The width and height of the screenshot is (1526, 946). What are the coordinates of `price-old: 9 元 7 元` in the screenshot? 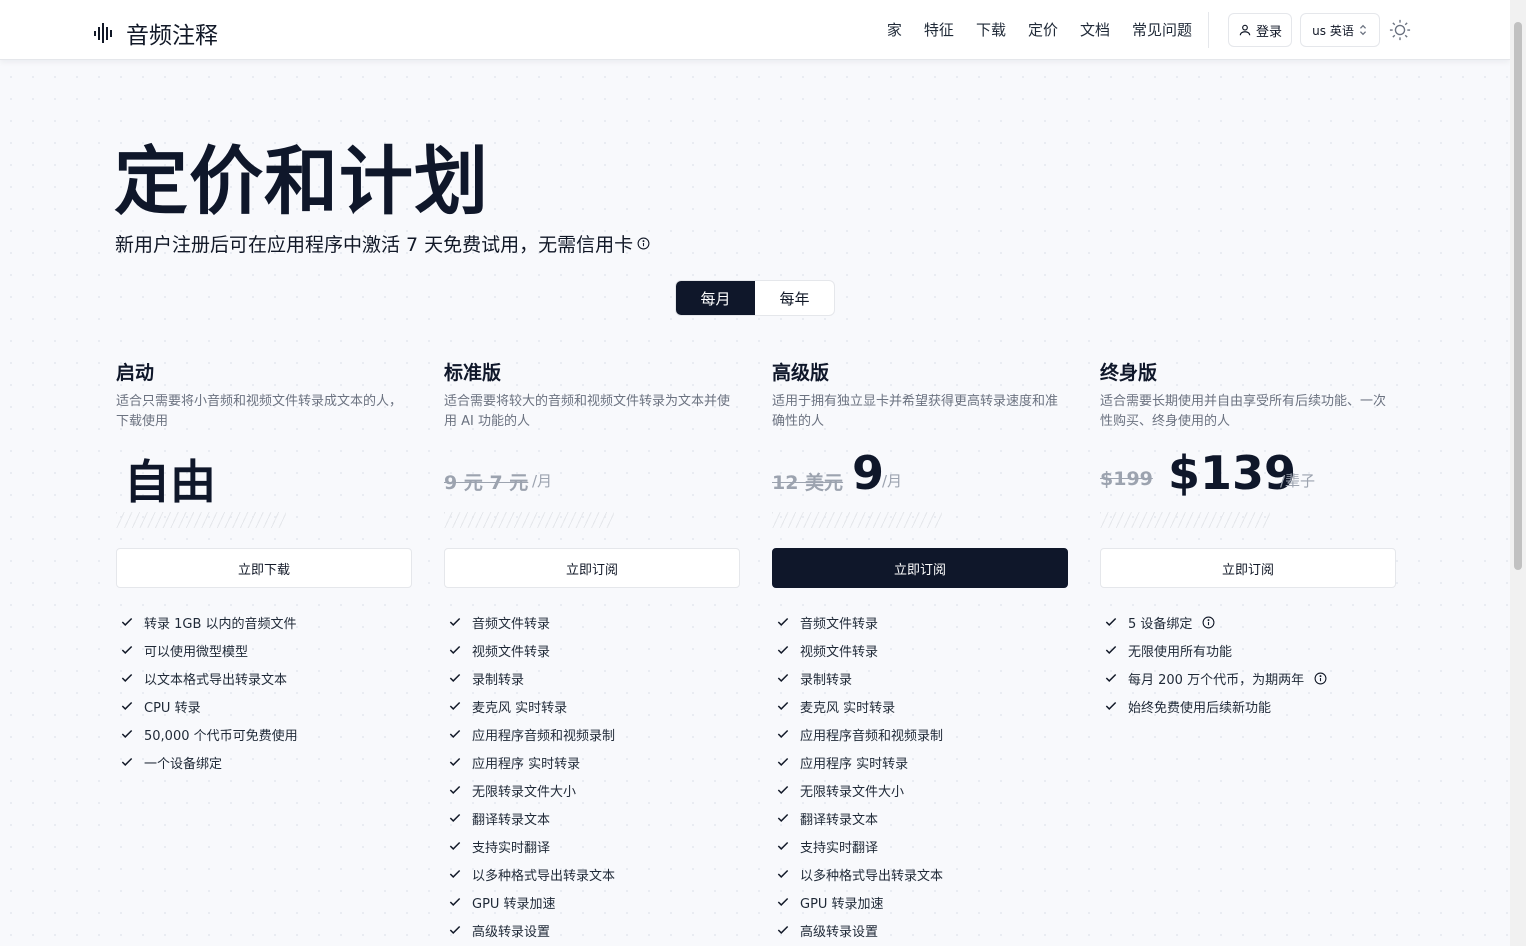 It's located at (486, 483).